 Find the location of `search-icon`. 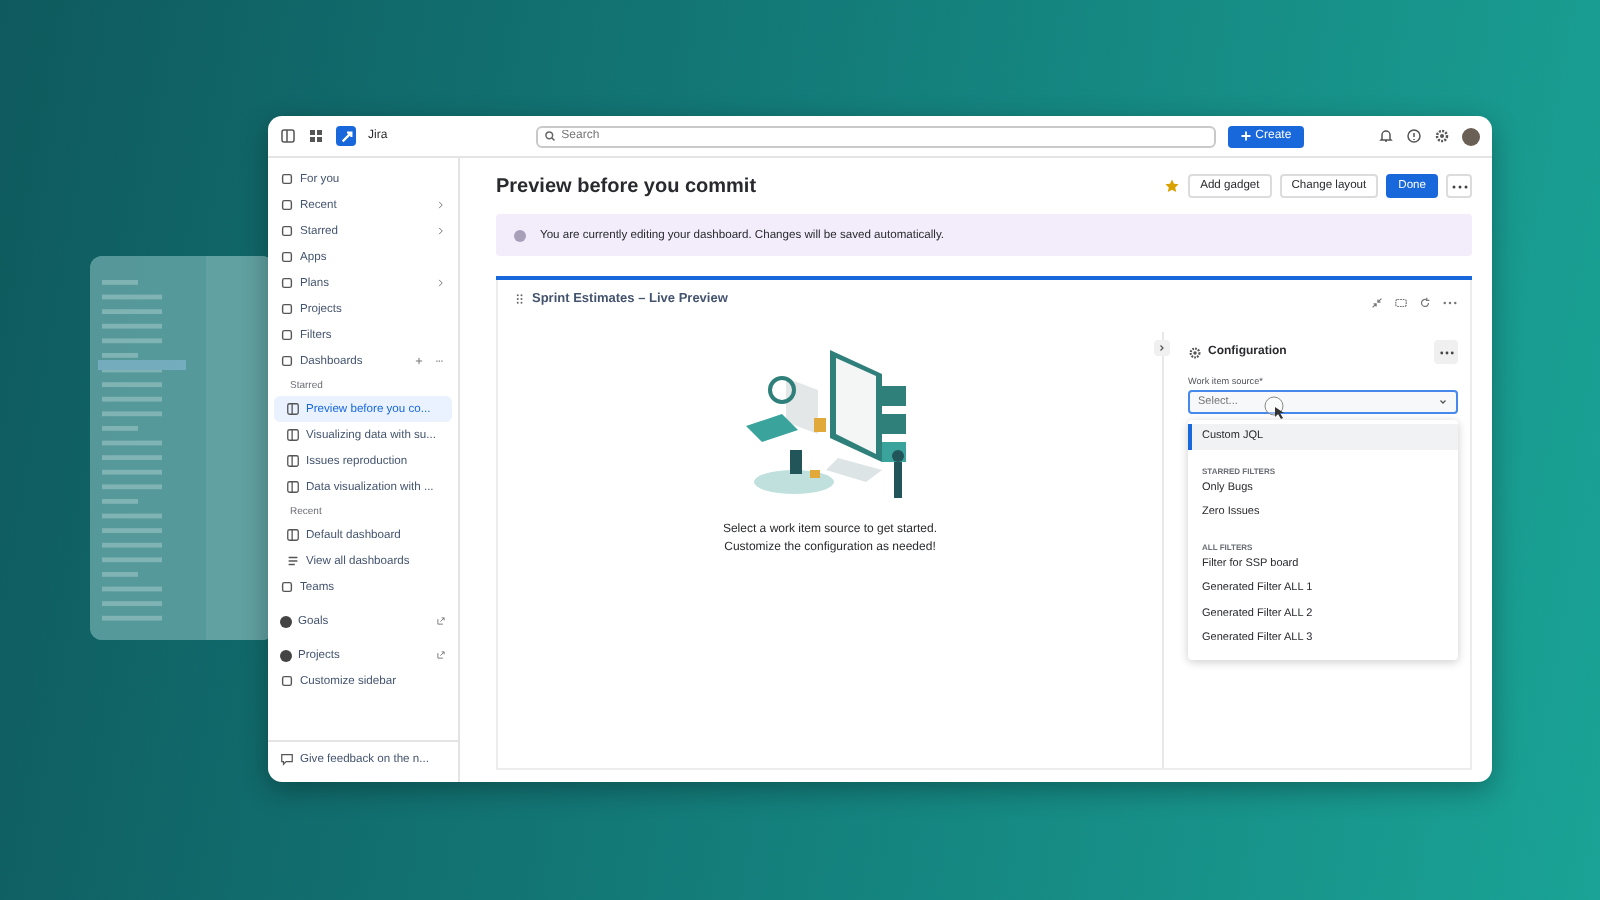

search-icon is located at coordinates (549, 136).